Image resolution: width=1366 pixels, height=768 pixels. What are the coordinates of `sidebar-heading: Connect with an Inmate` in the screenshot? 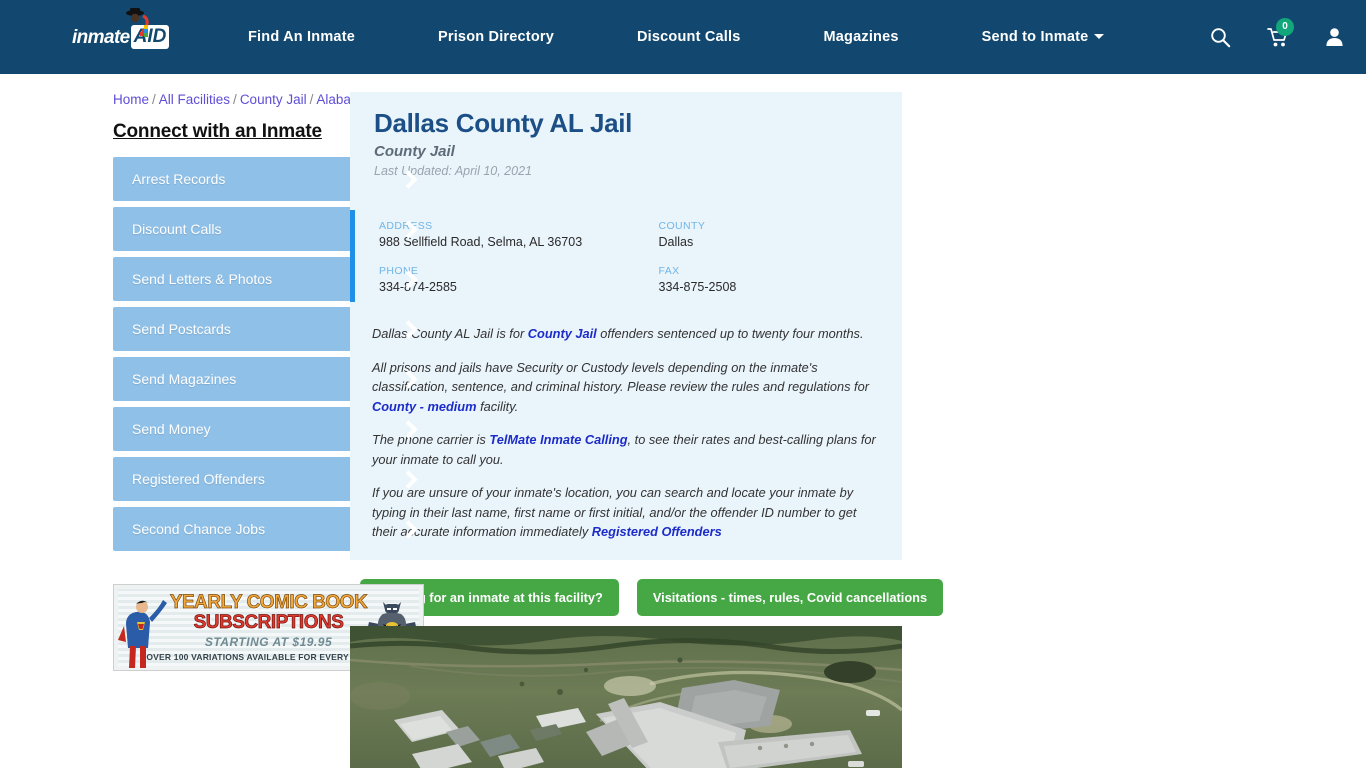 It's located at (217, 131).